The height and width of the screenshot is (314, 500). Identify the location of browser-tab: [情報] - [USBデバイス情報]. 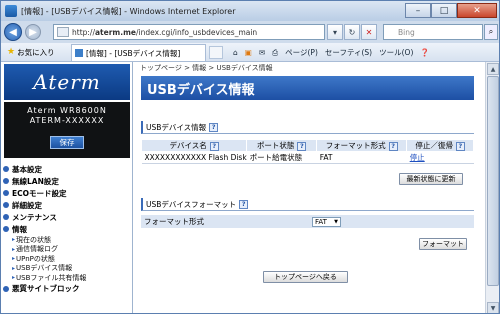
(138, 52).